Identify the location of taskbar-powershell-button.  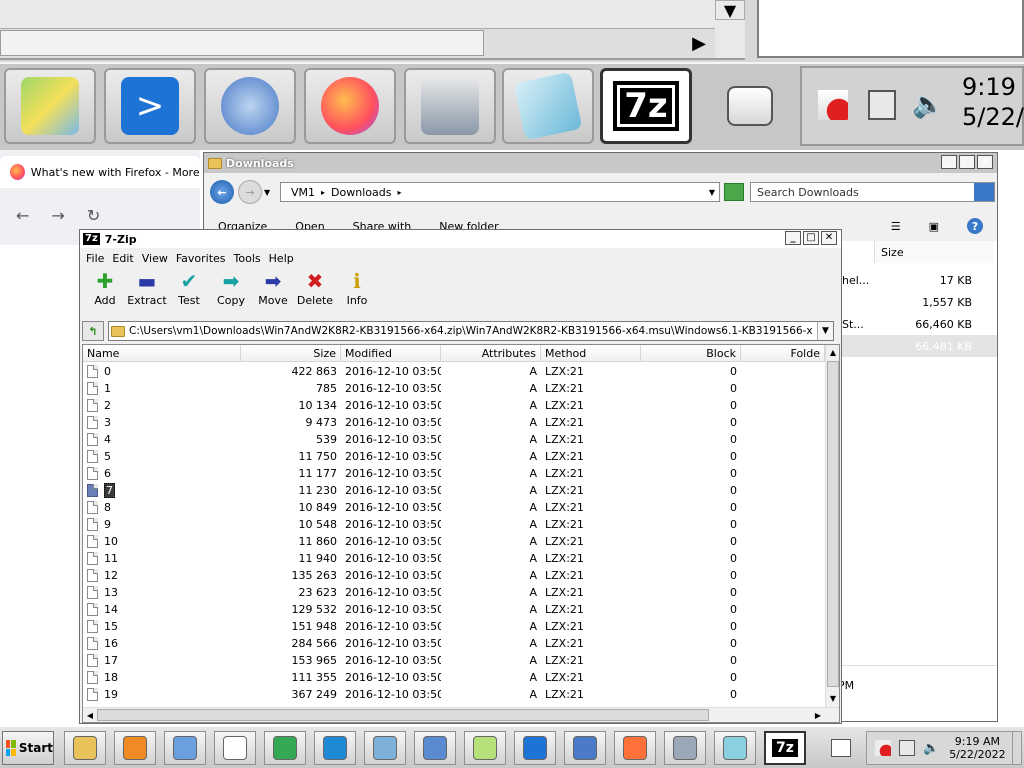
(535, 748).